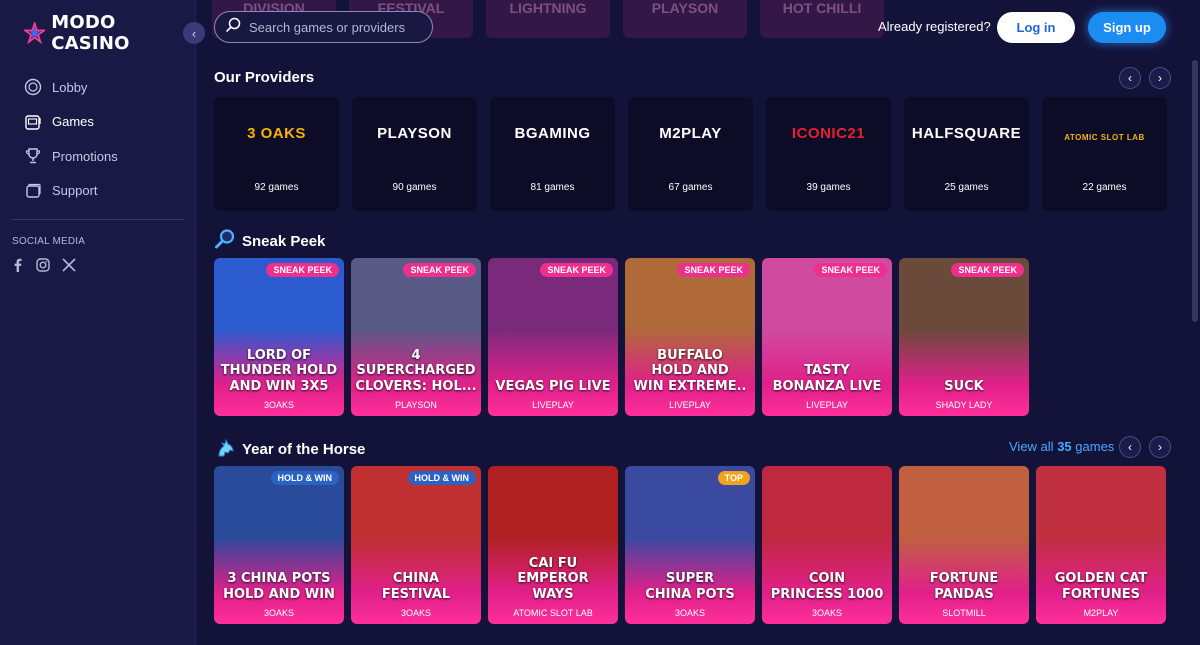  What do you see at coordinates (827, 378) in the screenshot?
I see `game-title: TASTY BONANZA LIVE` at bounding box center [827, 378].